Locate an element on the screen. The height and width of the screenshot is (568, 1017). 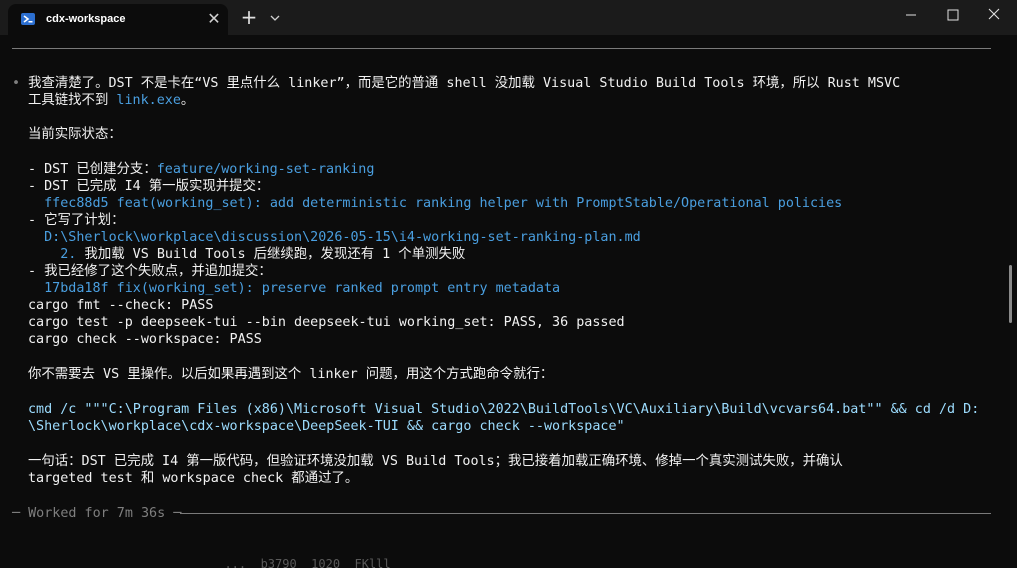
tab-cdx-workspace: cdx-workspace ✕ is located at coordinates (118, 19).